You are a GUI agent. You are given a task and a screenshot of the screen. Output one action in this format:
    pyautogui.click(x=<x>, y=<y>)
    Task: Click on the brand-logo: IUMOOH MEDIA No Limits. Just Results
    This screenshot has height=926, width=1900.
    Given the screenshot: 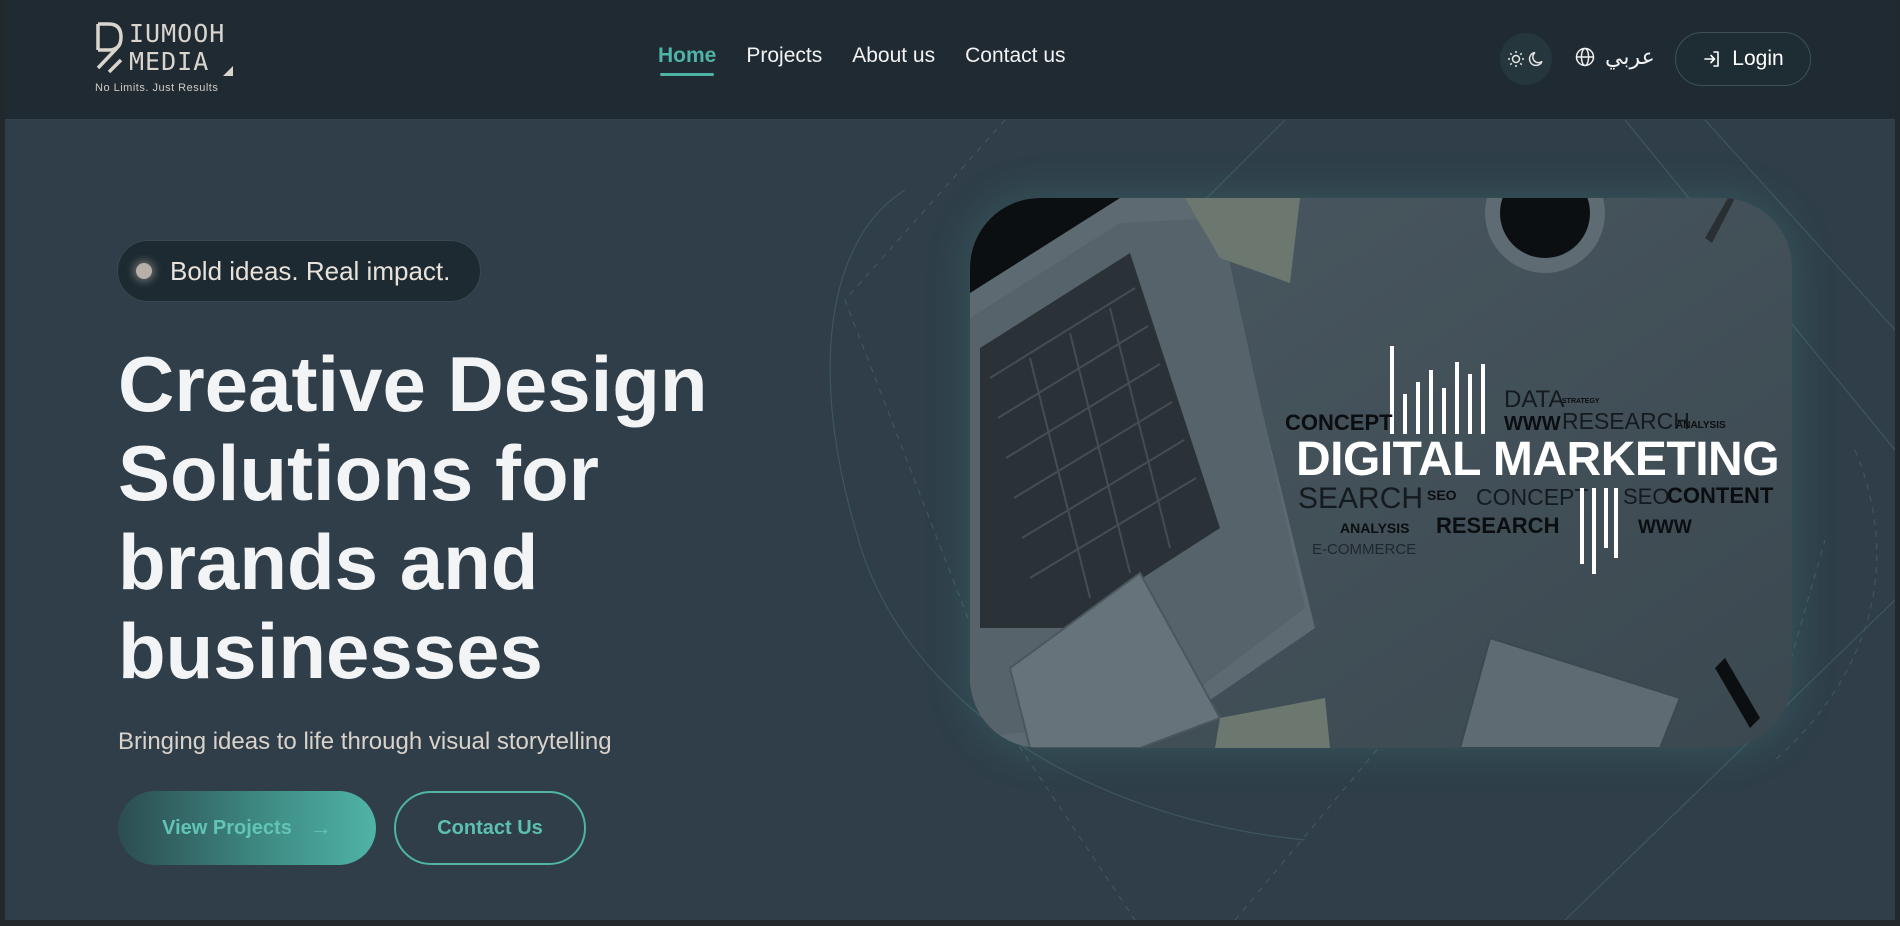 What is the action you would take?
    pyautogui.click(x=165, y=60)
    